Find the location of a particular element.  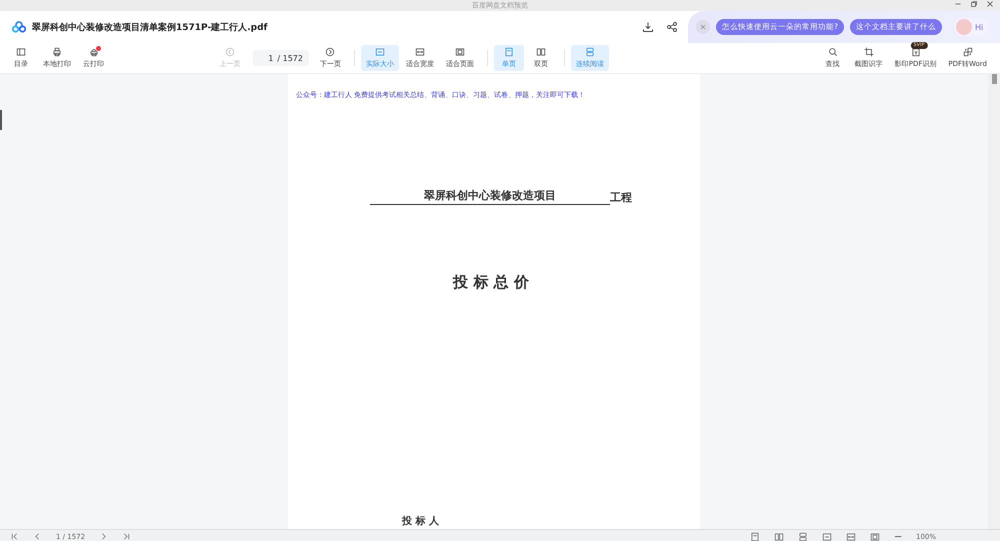

actual-size-icon is located at coordinates (827, 536).